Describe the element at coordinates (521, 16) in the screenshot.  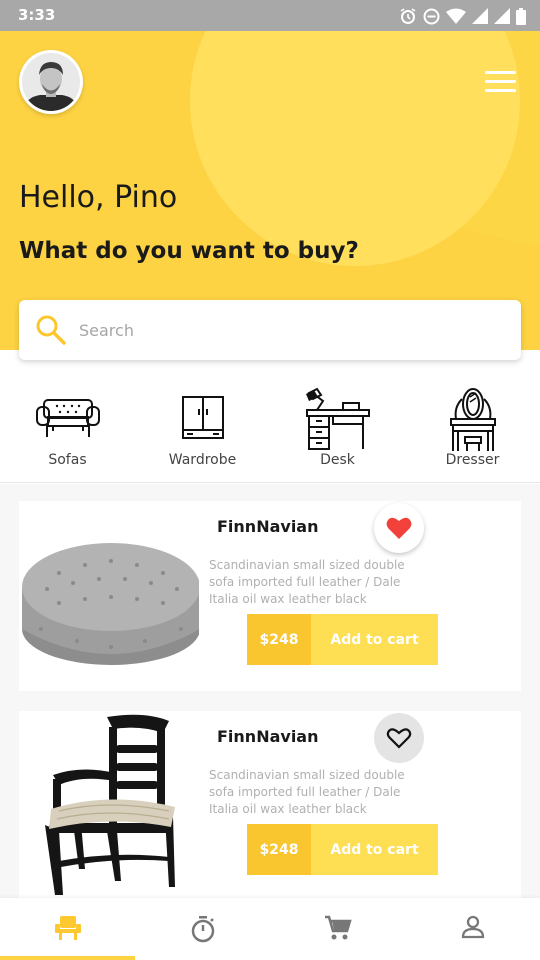
I see `battery-icon` at that location.